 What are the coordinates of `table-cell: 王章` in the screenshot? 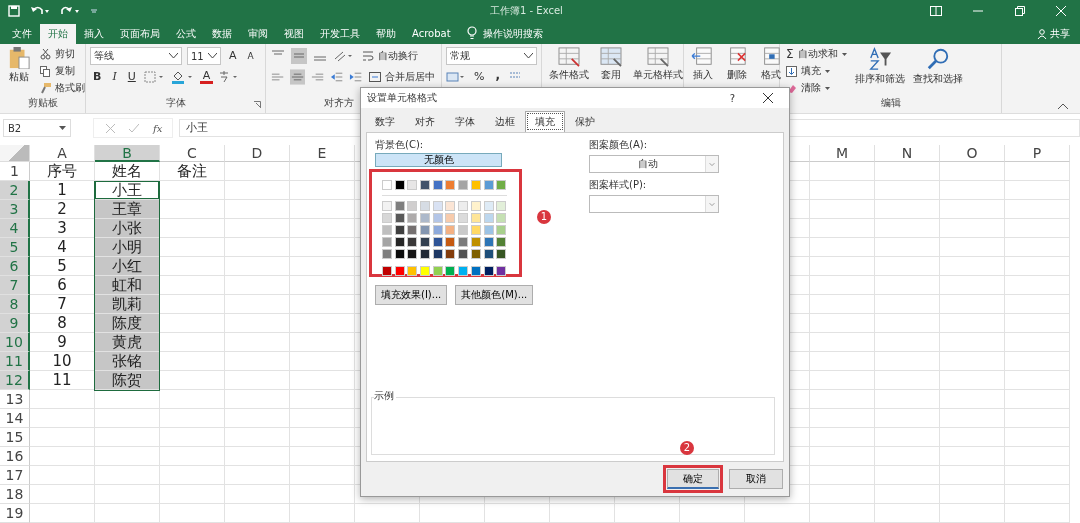 It's located at (127, 209).